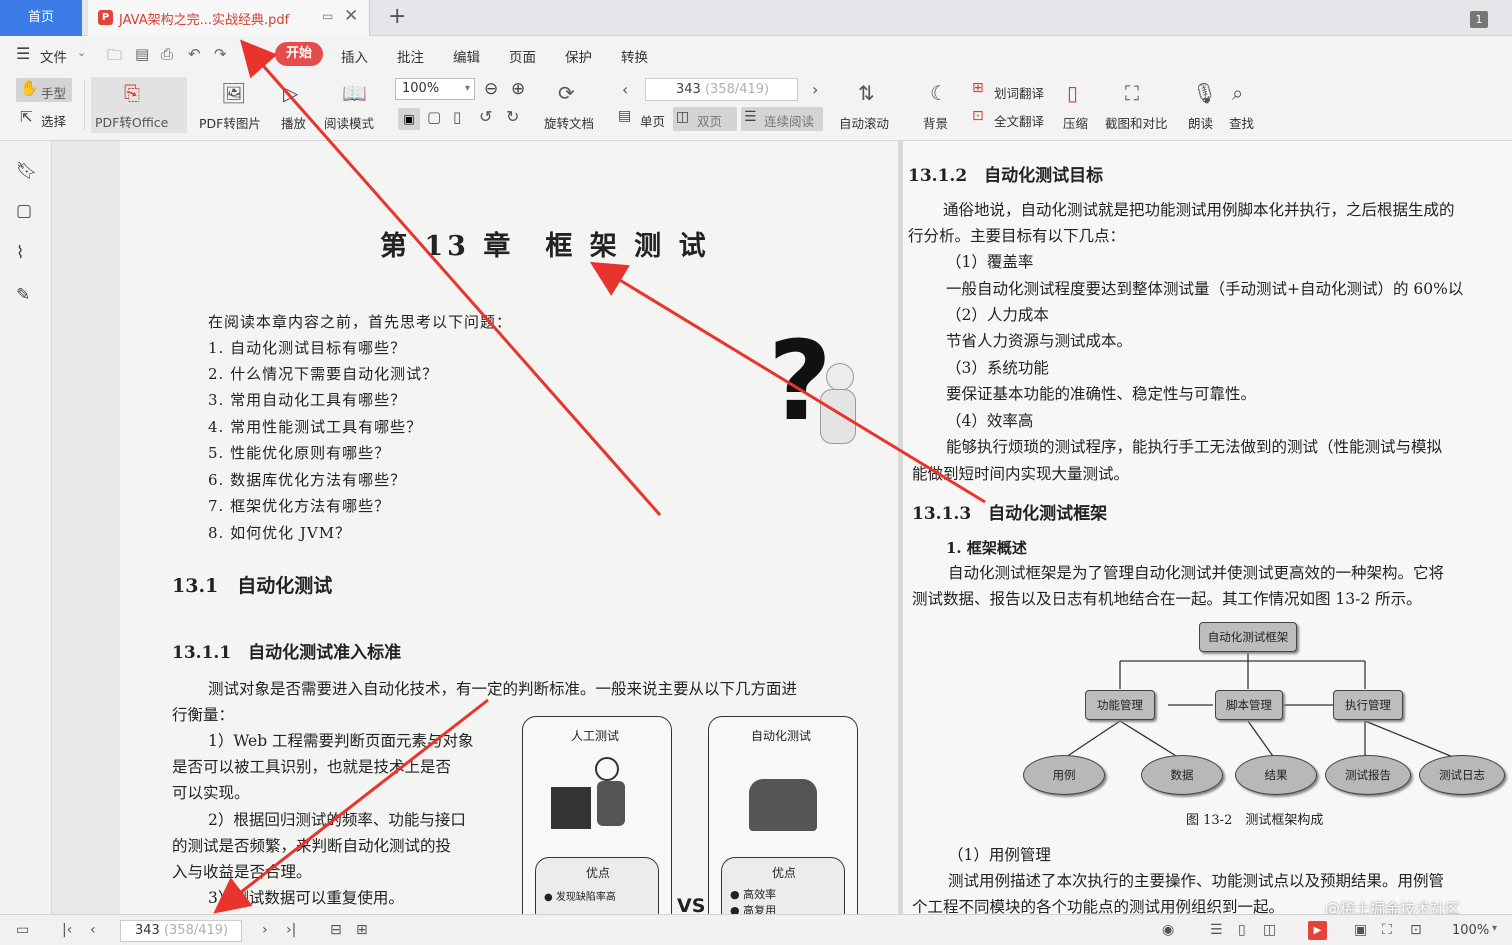 This screenshot has height=945, width=1512. Describe the element at coordinates (196, 930) in the screenshot. I see `status-page-total: (358/419)` at that location.